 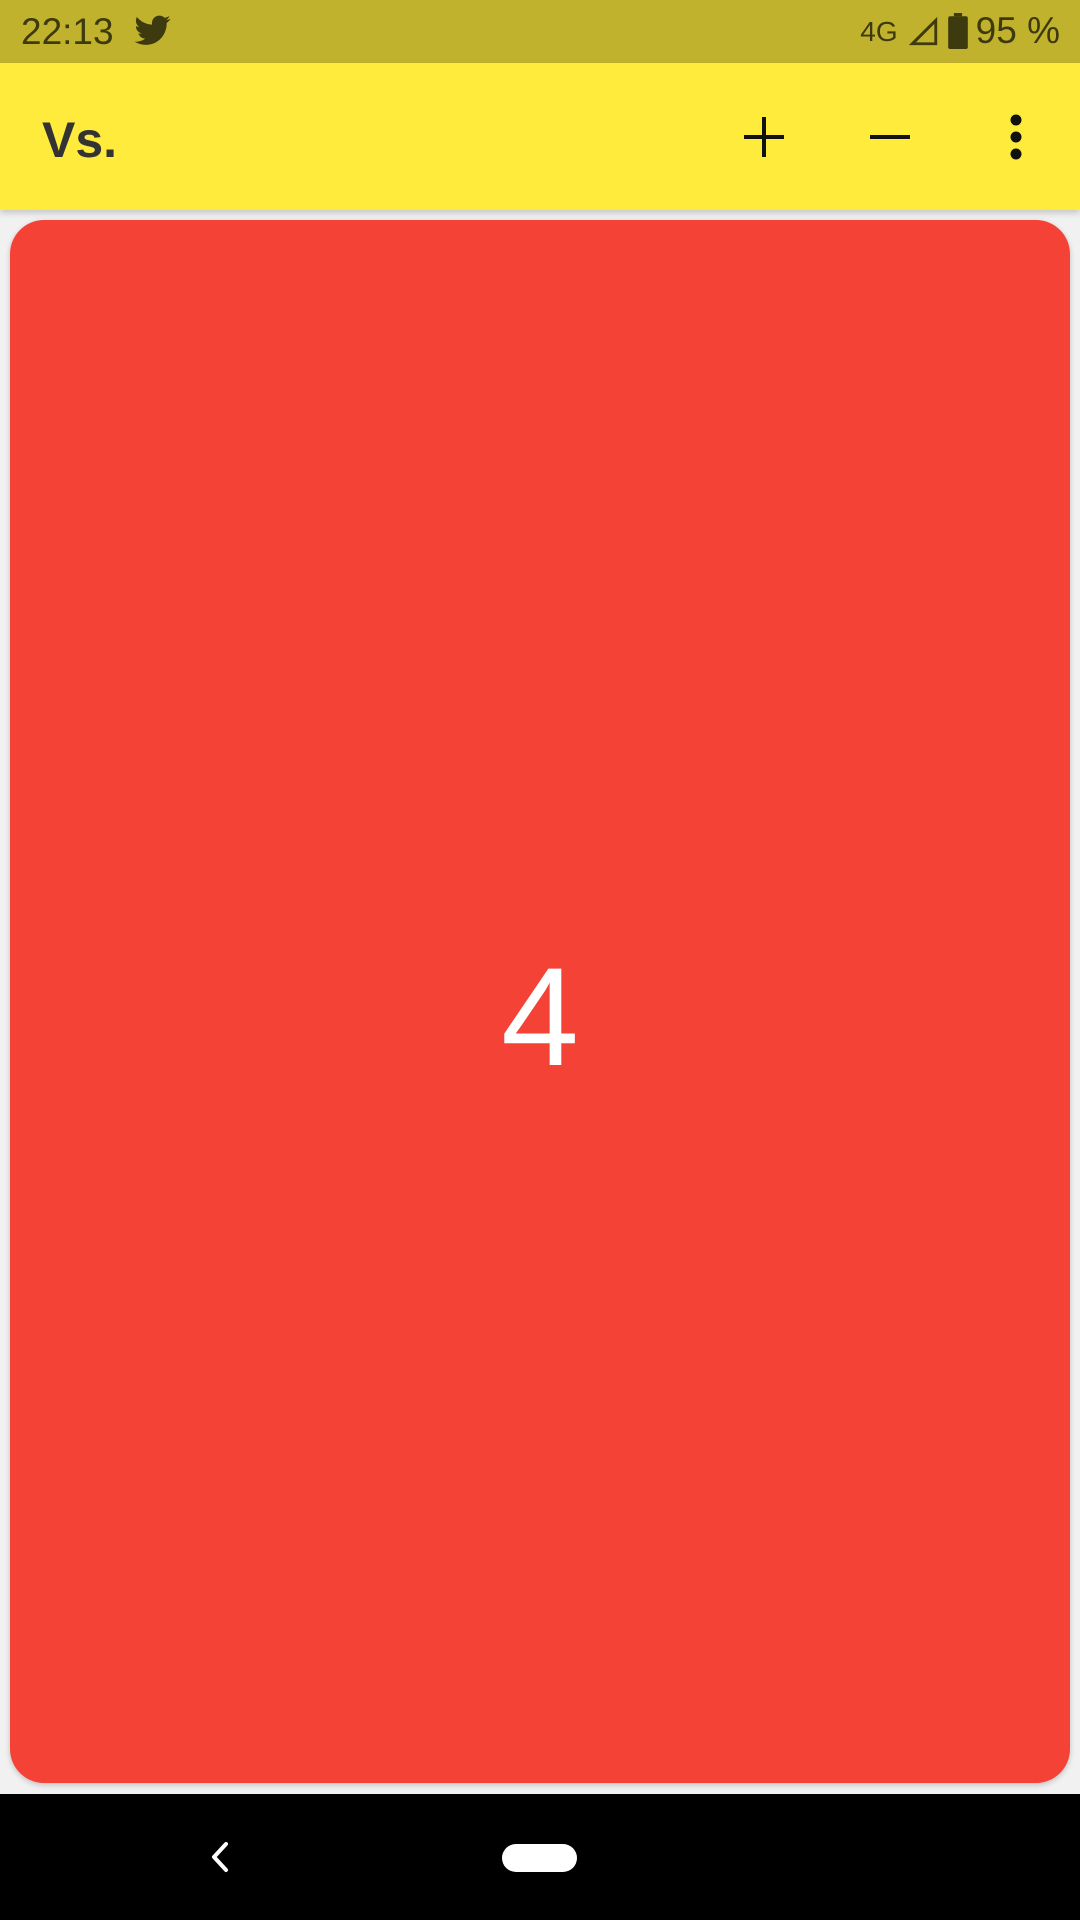 What do you see at coordinates (540, 1016) in the screenshot?
I see `counter-value: 4` at bounding box center [540, 1016].